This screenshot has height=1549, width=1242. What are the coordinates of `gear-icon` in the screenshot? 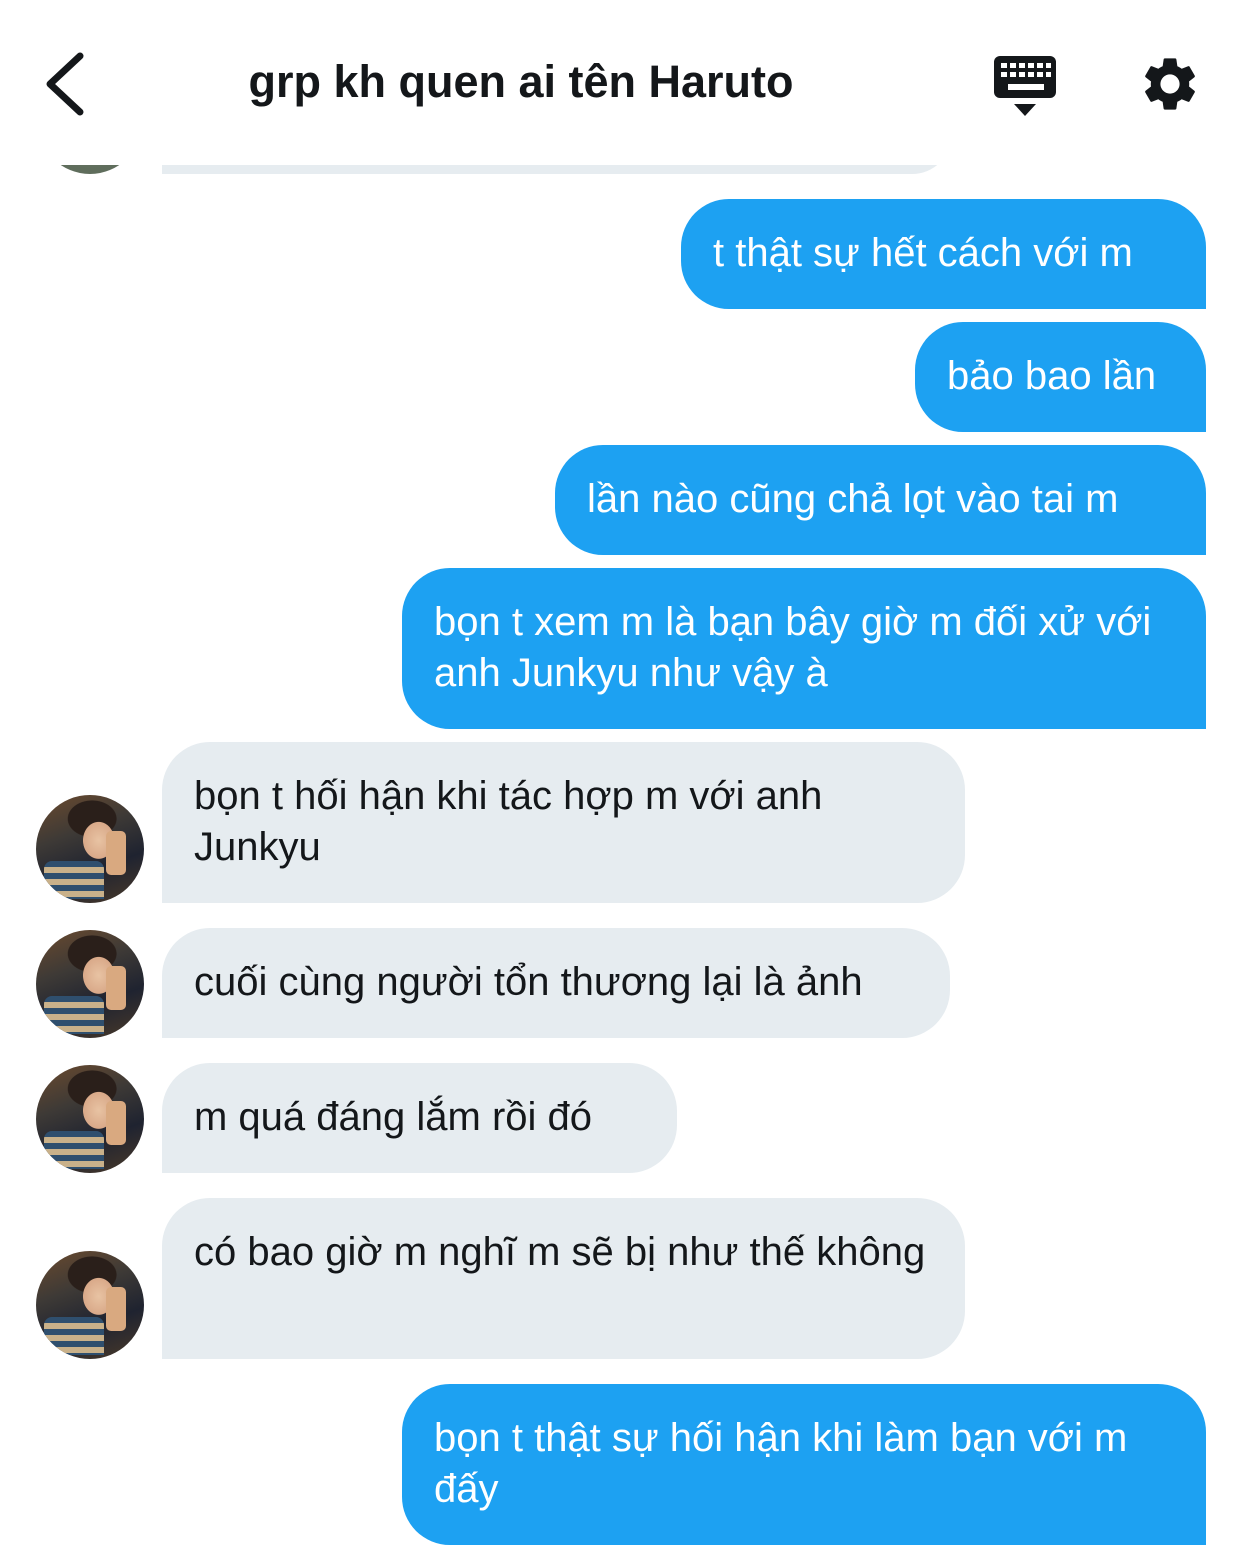 It's located at (1170, 84).